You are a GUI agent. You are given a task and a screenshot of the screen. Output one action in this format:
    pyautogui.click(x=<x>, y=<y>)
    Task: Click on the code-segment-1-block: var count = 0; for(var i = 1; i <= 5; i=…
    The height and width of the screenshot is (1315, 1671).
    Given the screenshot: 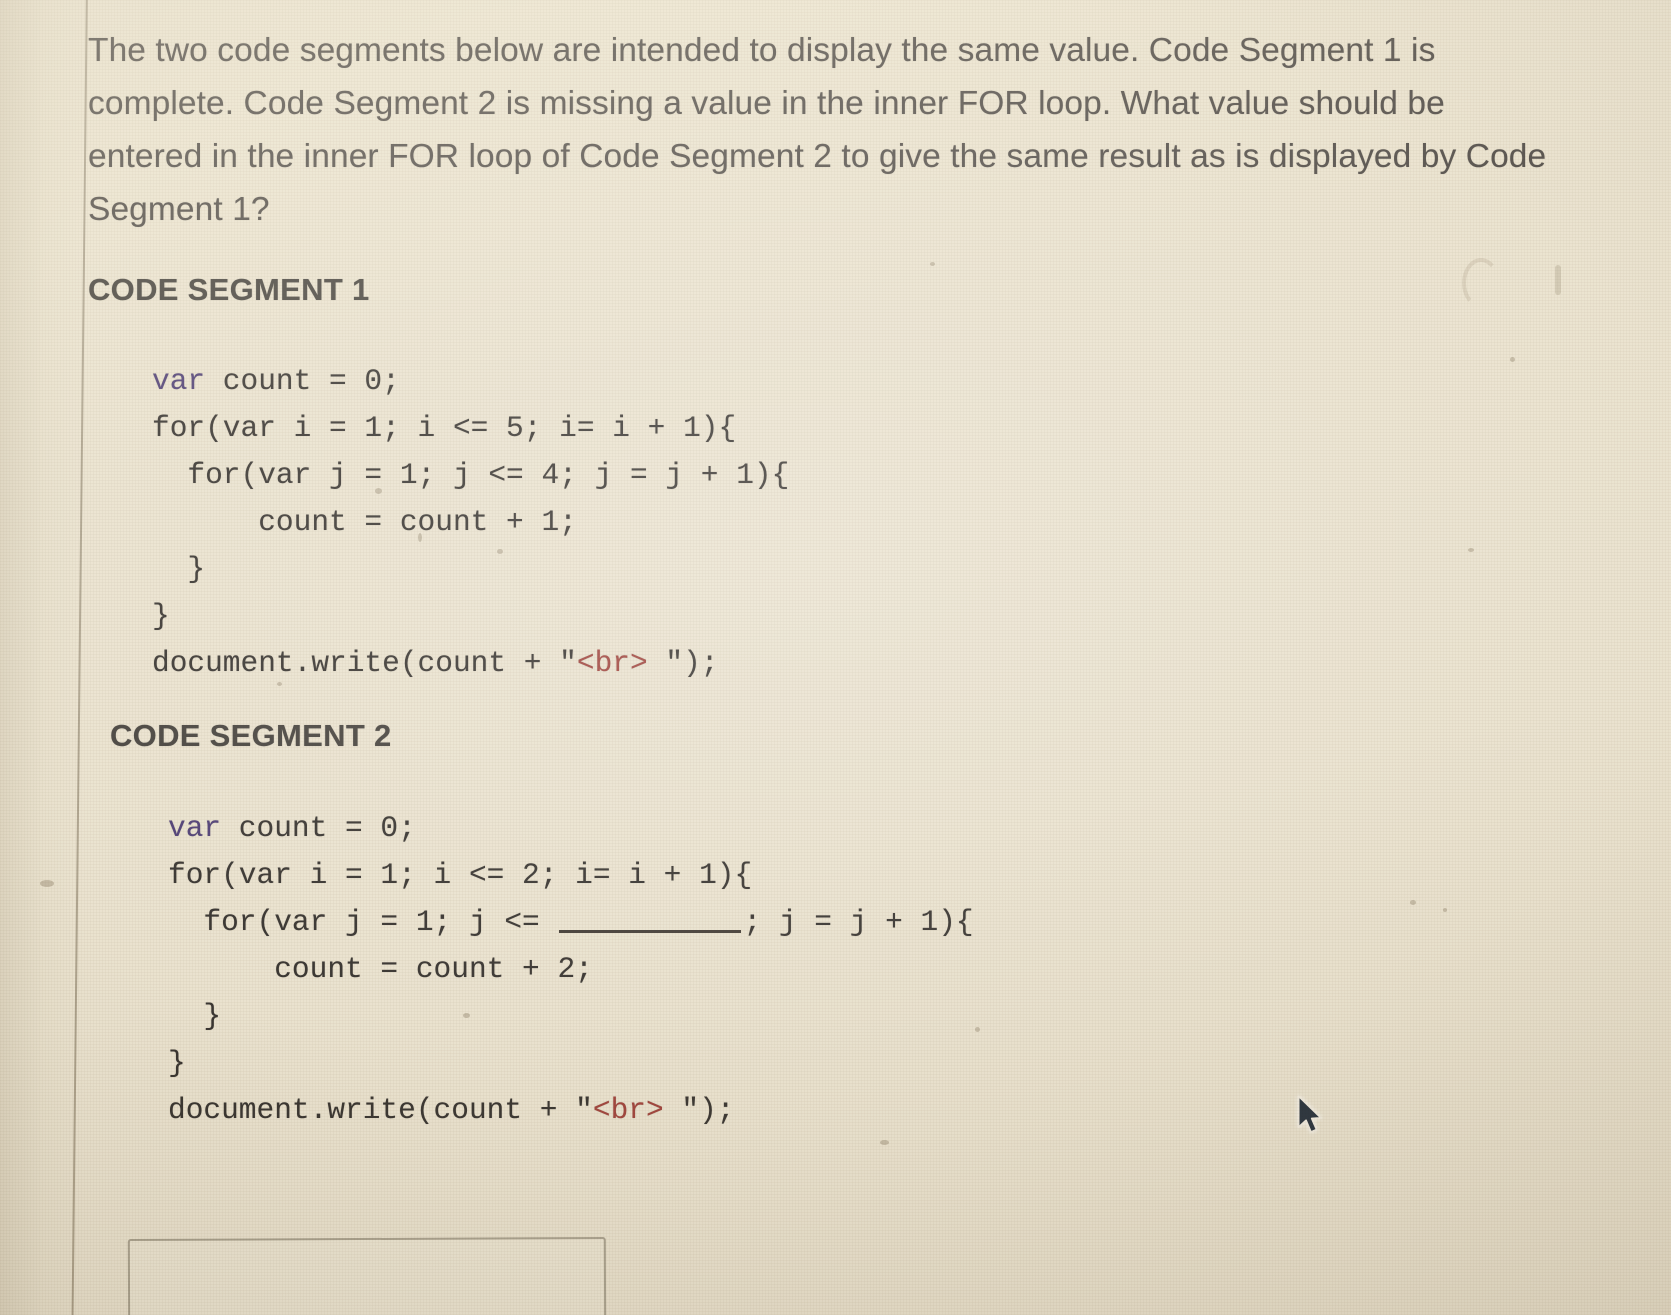 What is the action you would take?
    pyautogui.click(x=470, y=522)
    